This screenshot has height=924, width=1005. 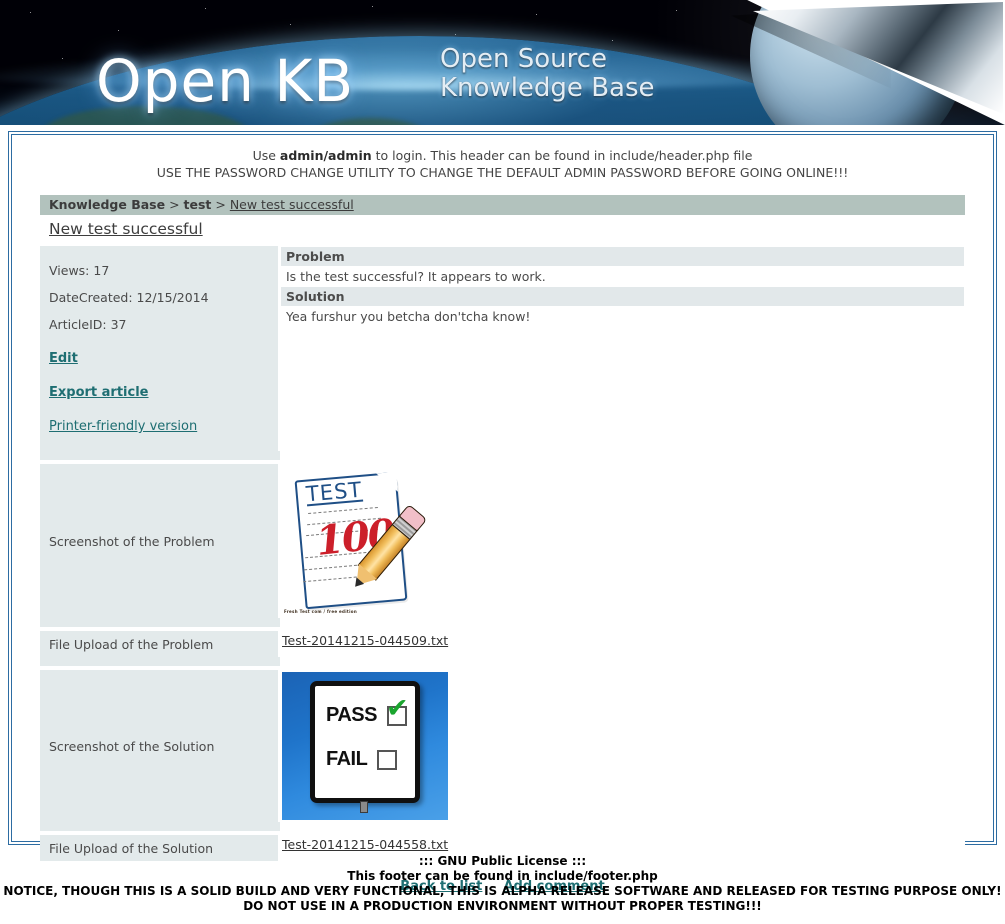 What do you see at coordinates (622, 316) in the screenshot?
I see `solution-text: Yea furshur you betcha don'tcha know!` at bounding box center [622, 316].